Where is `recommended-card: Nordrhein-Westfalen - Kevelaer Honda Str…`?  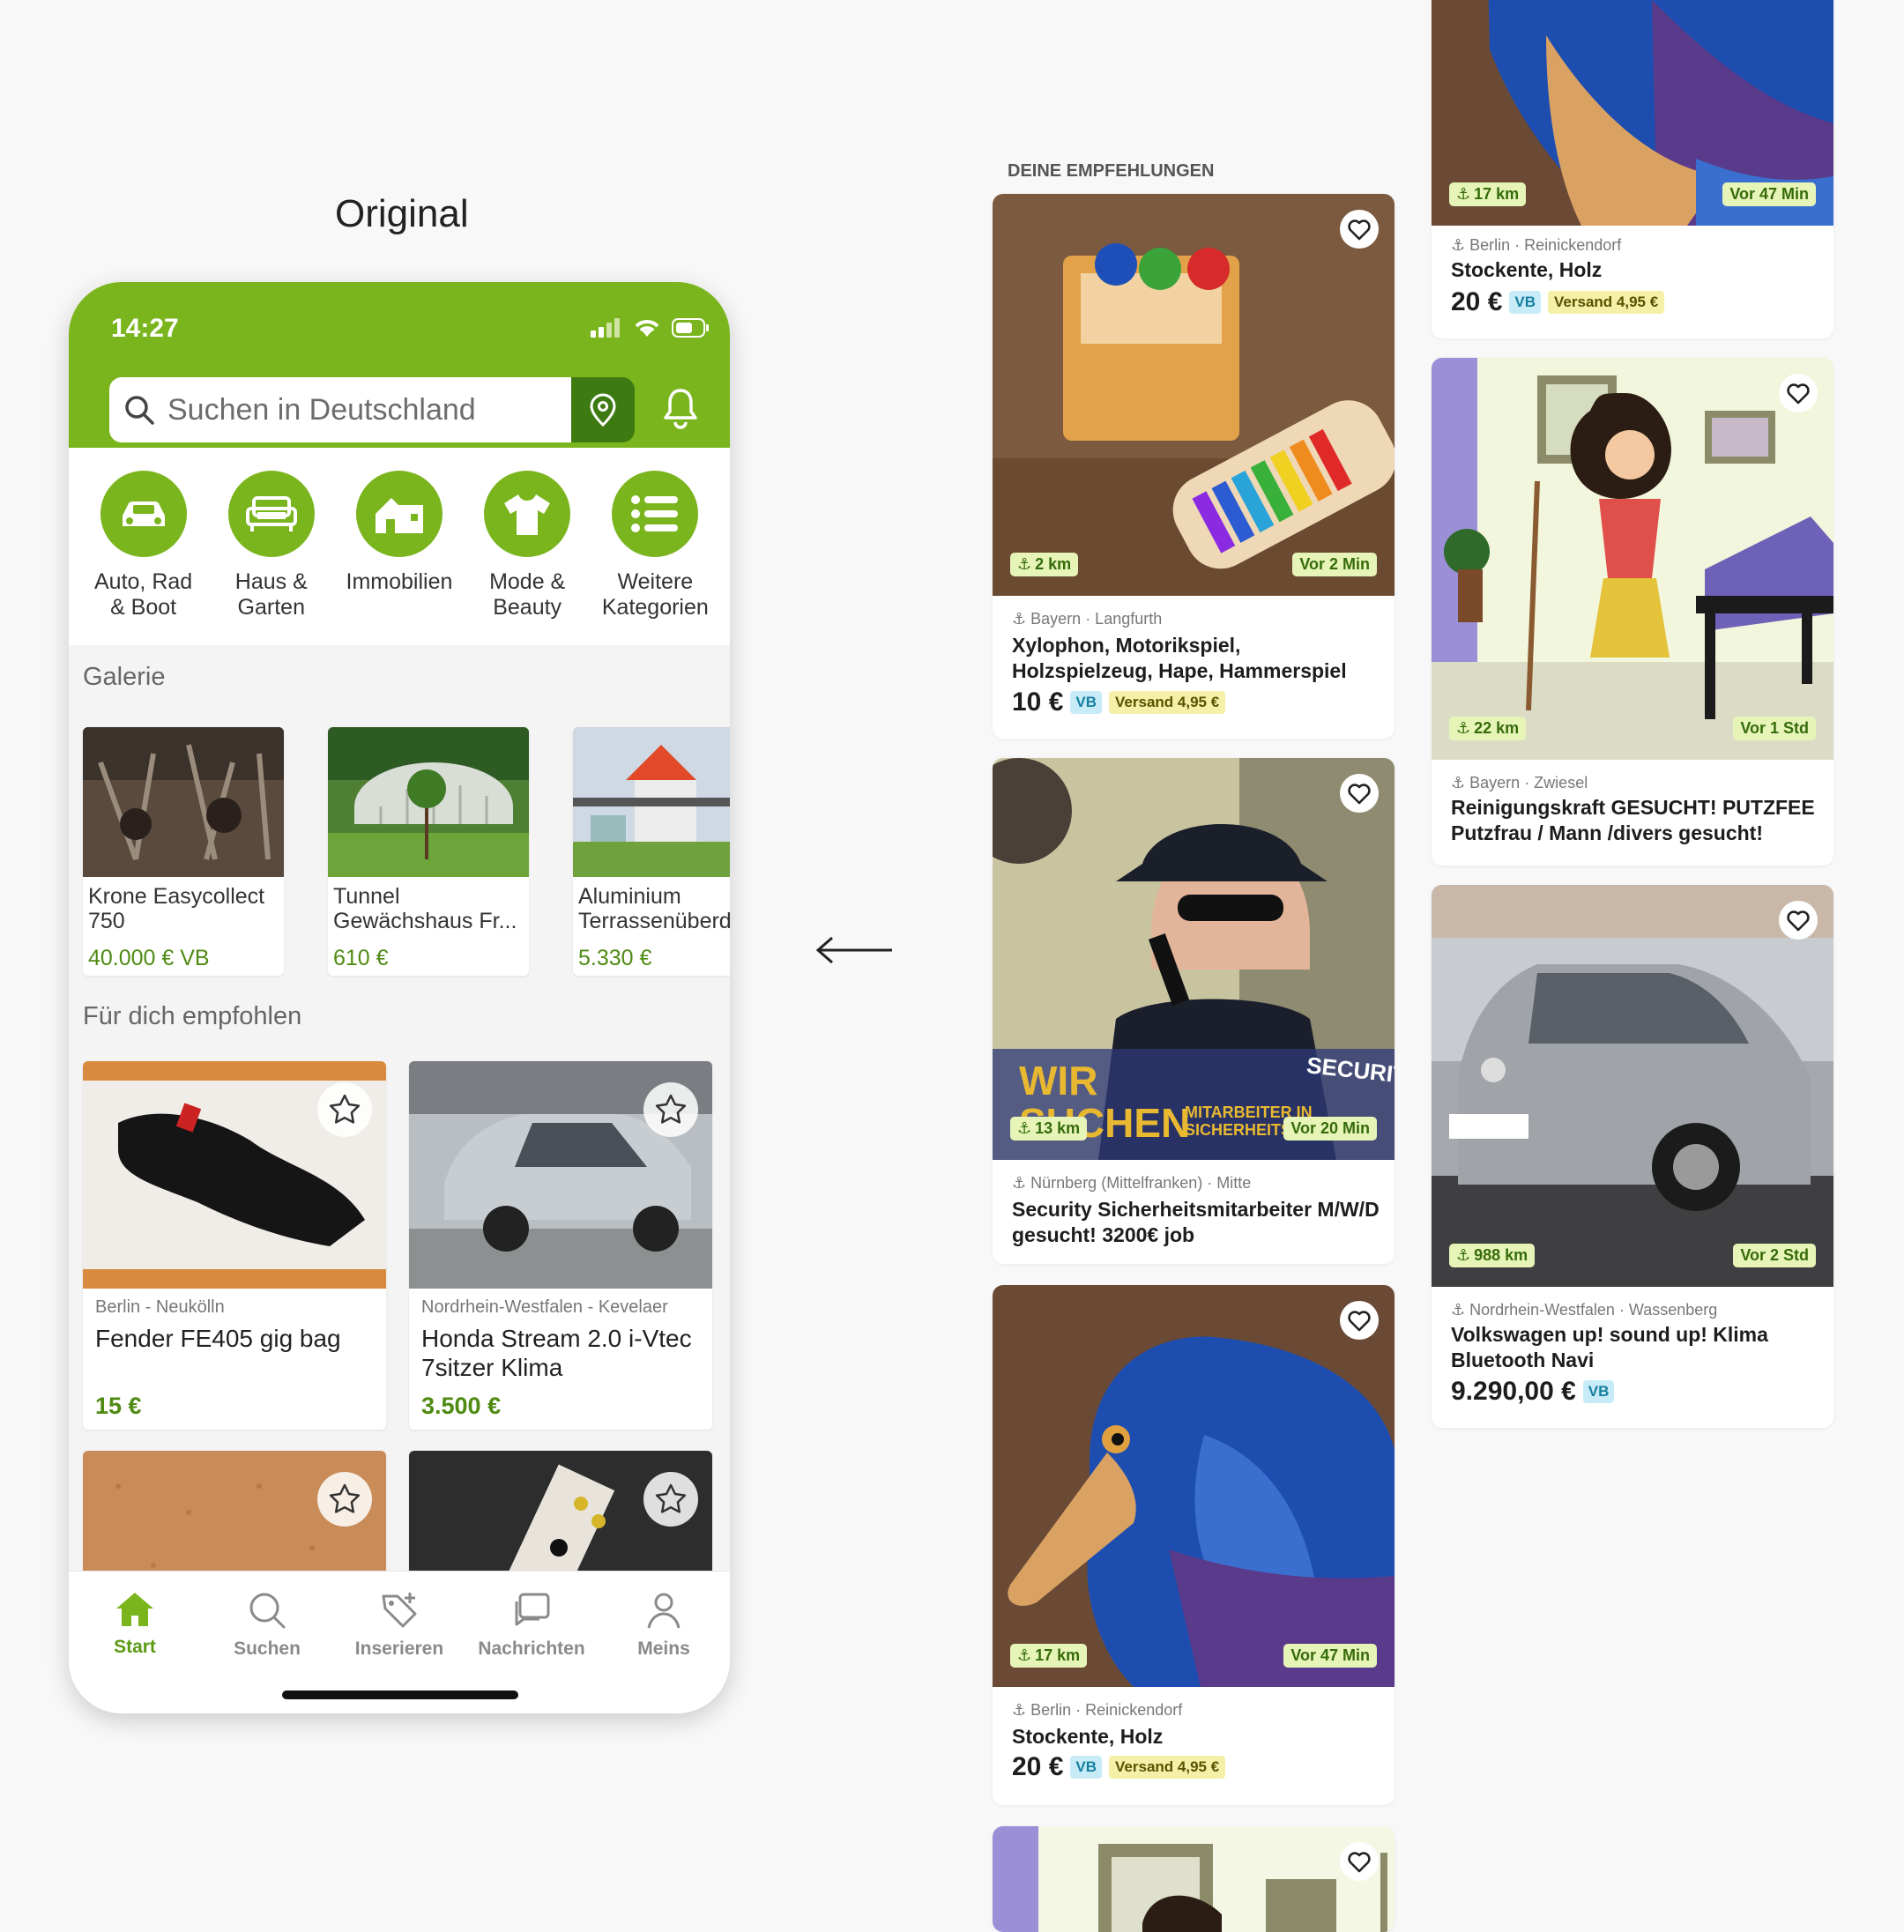 recommended-card: Nordrhein-Westfalen - Kevelaer Honda Str… is located at coordinates (560, 1245).